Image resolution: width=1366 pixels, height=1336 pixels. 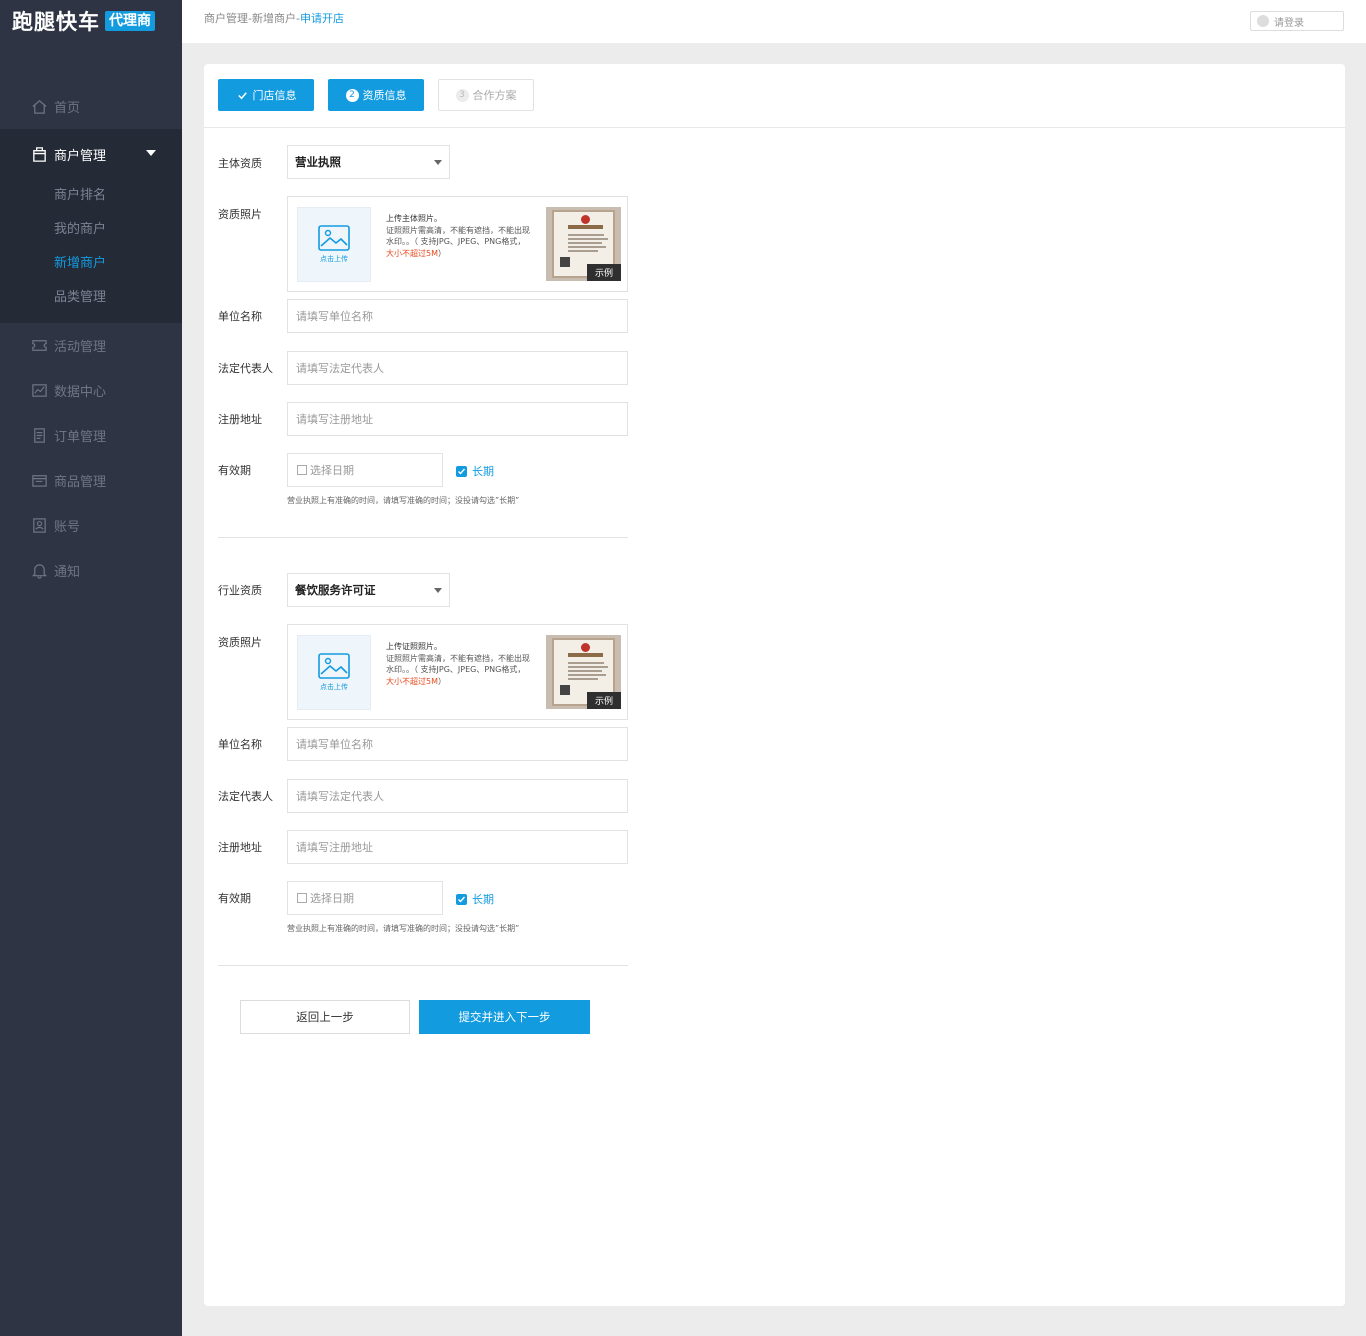 I want to click on sidebar-item-activity: 活动管理, so click(x=91, y=345).